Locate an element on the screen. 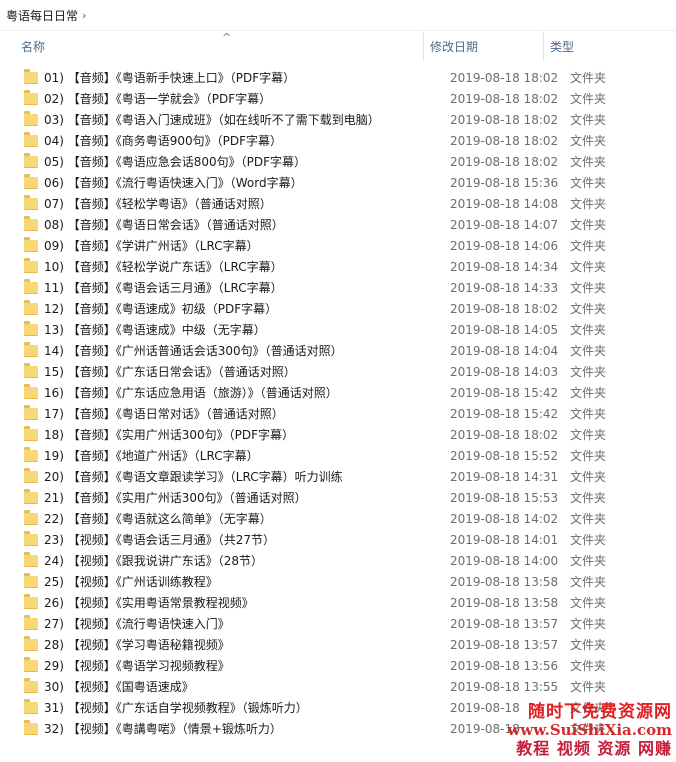 This screenshot has height=762, width=676. file-name-cell: 03) 【音频】《粤语入门速成班》（如在线听不了需下载到电脑） is located at coordinates (222, 119).